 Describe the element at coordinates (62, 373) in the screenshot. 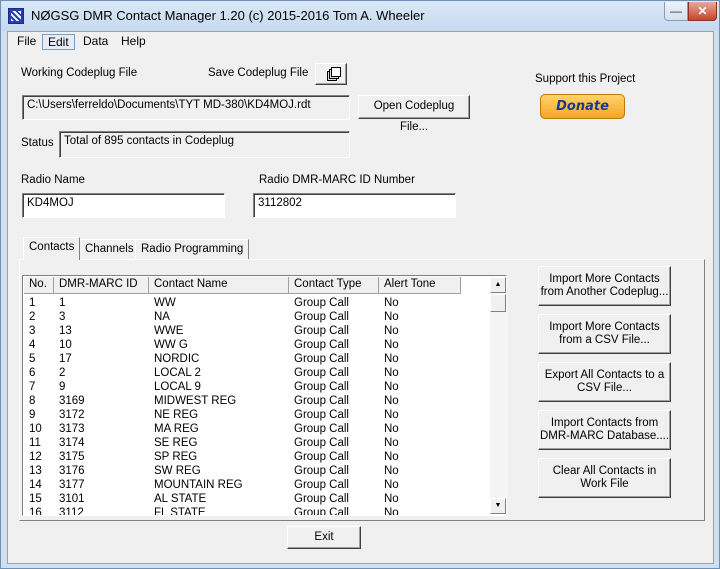

I see `cell-dmr-id: 2` at that location.